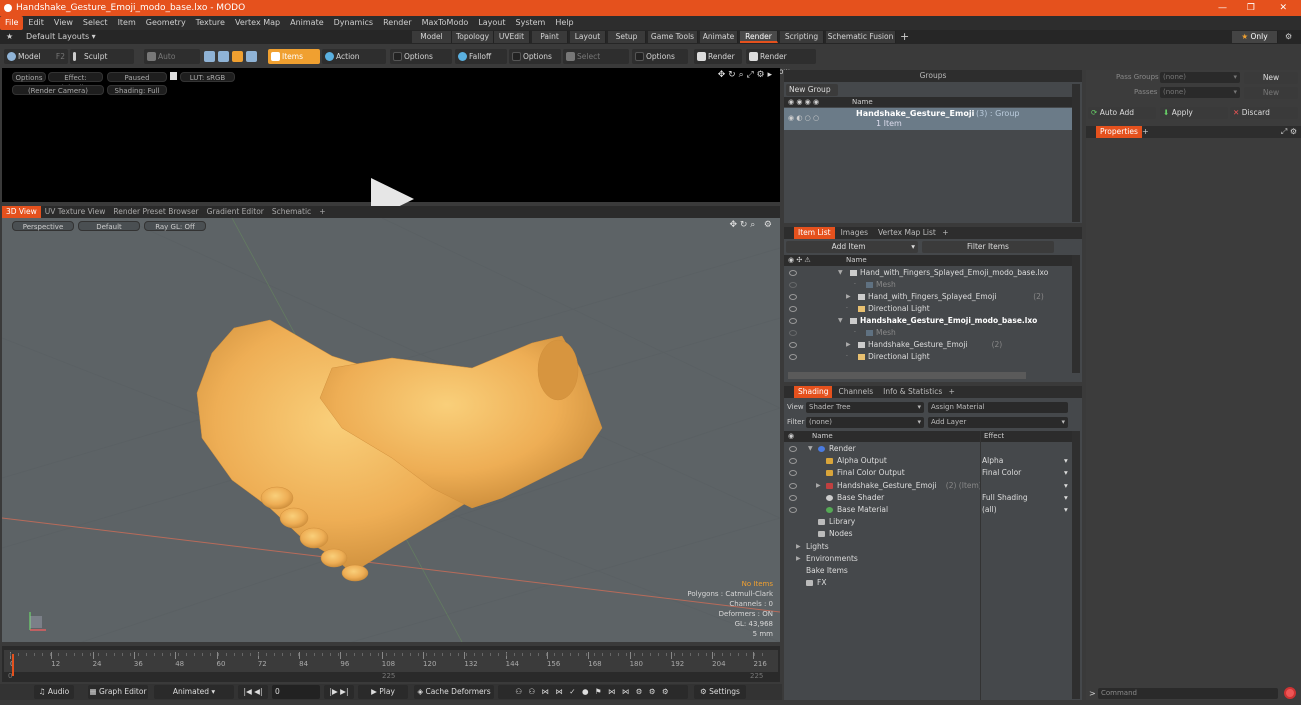 The width and height of the screenshot is (1301, 705). What do you see at coordinates (848, 297) in the screenshot?
I see `expand-arrow-icon: ▶` at bounding box center [848, 297].